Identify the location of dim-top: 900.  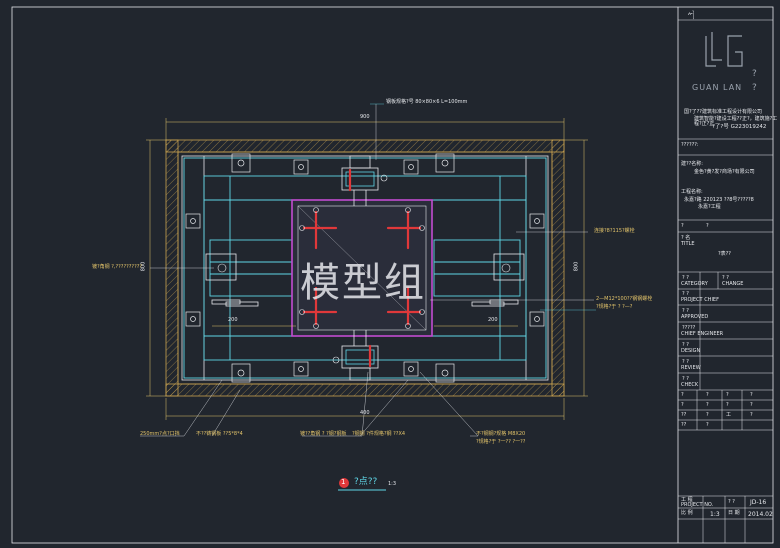
(365, 117).